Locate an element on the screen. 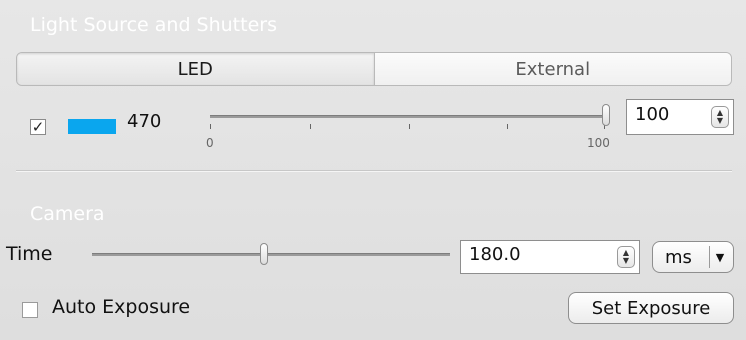  tab-external: External is located at coordinates (552, 69).